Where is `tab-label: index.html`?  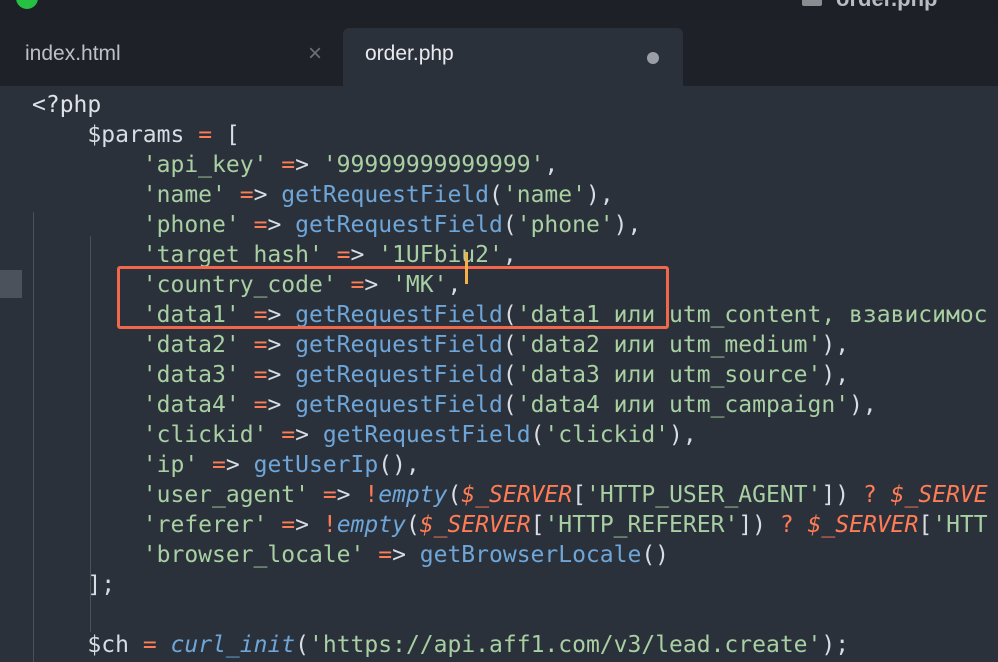 tab-label: index.html is located at coordinates (73, 53).